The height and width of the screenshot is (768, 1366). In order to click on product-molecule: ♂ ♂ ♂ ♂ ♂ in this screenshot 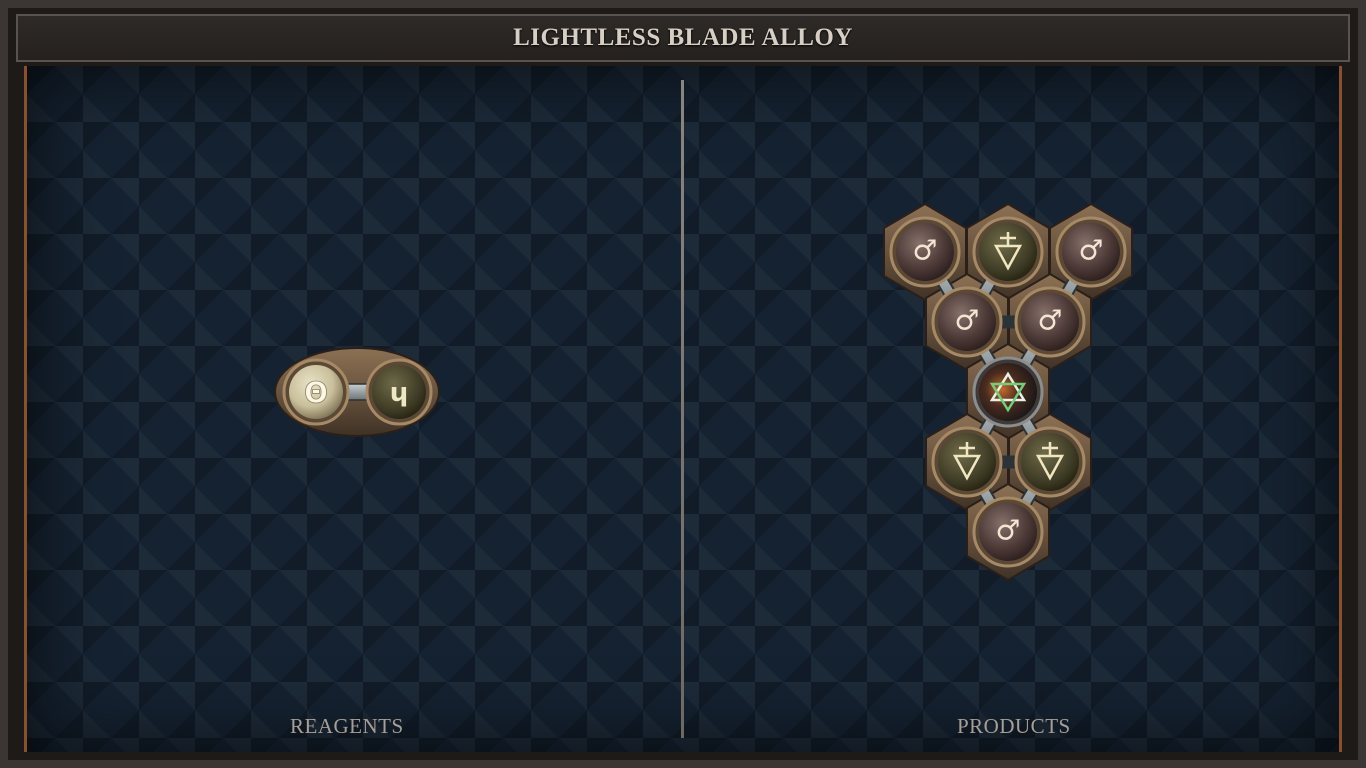, I will do `click(1008, 392)`.